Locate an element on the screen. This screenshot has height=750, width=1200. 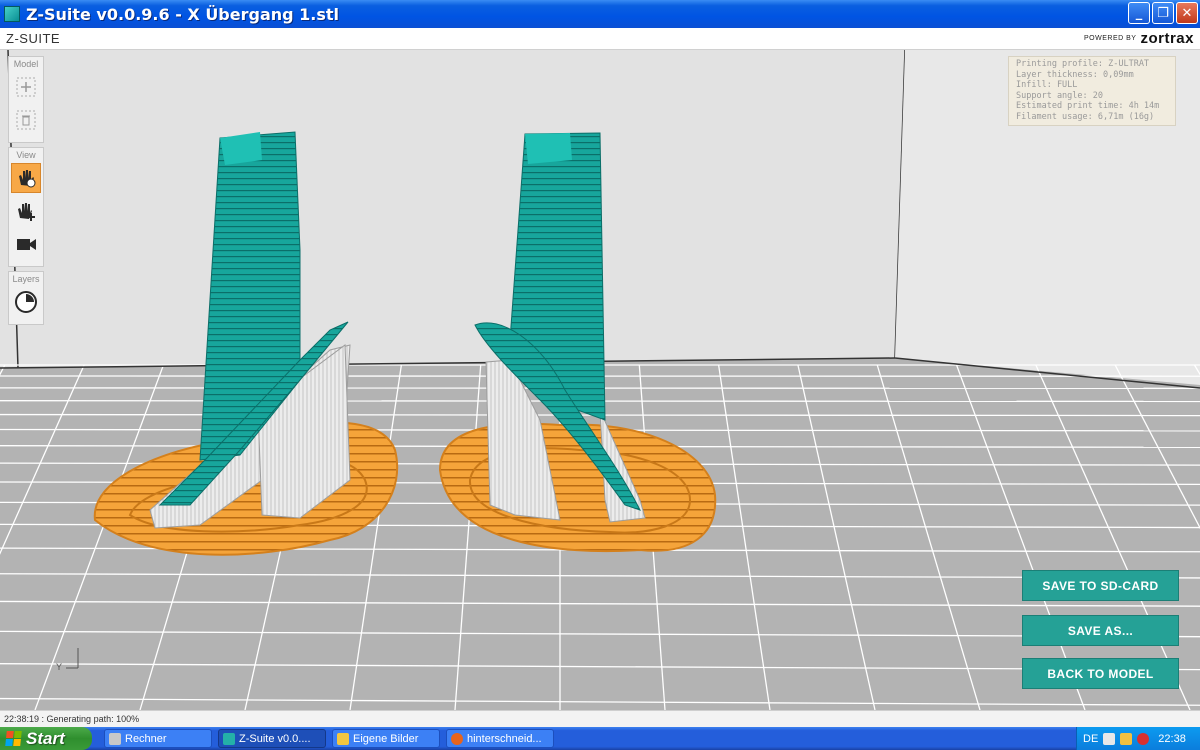
delete-model-button is located at coordinates (26, 120).